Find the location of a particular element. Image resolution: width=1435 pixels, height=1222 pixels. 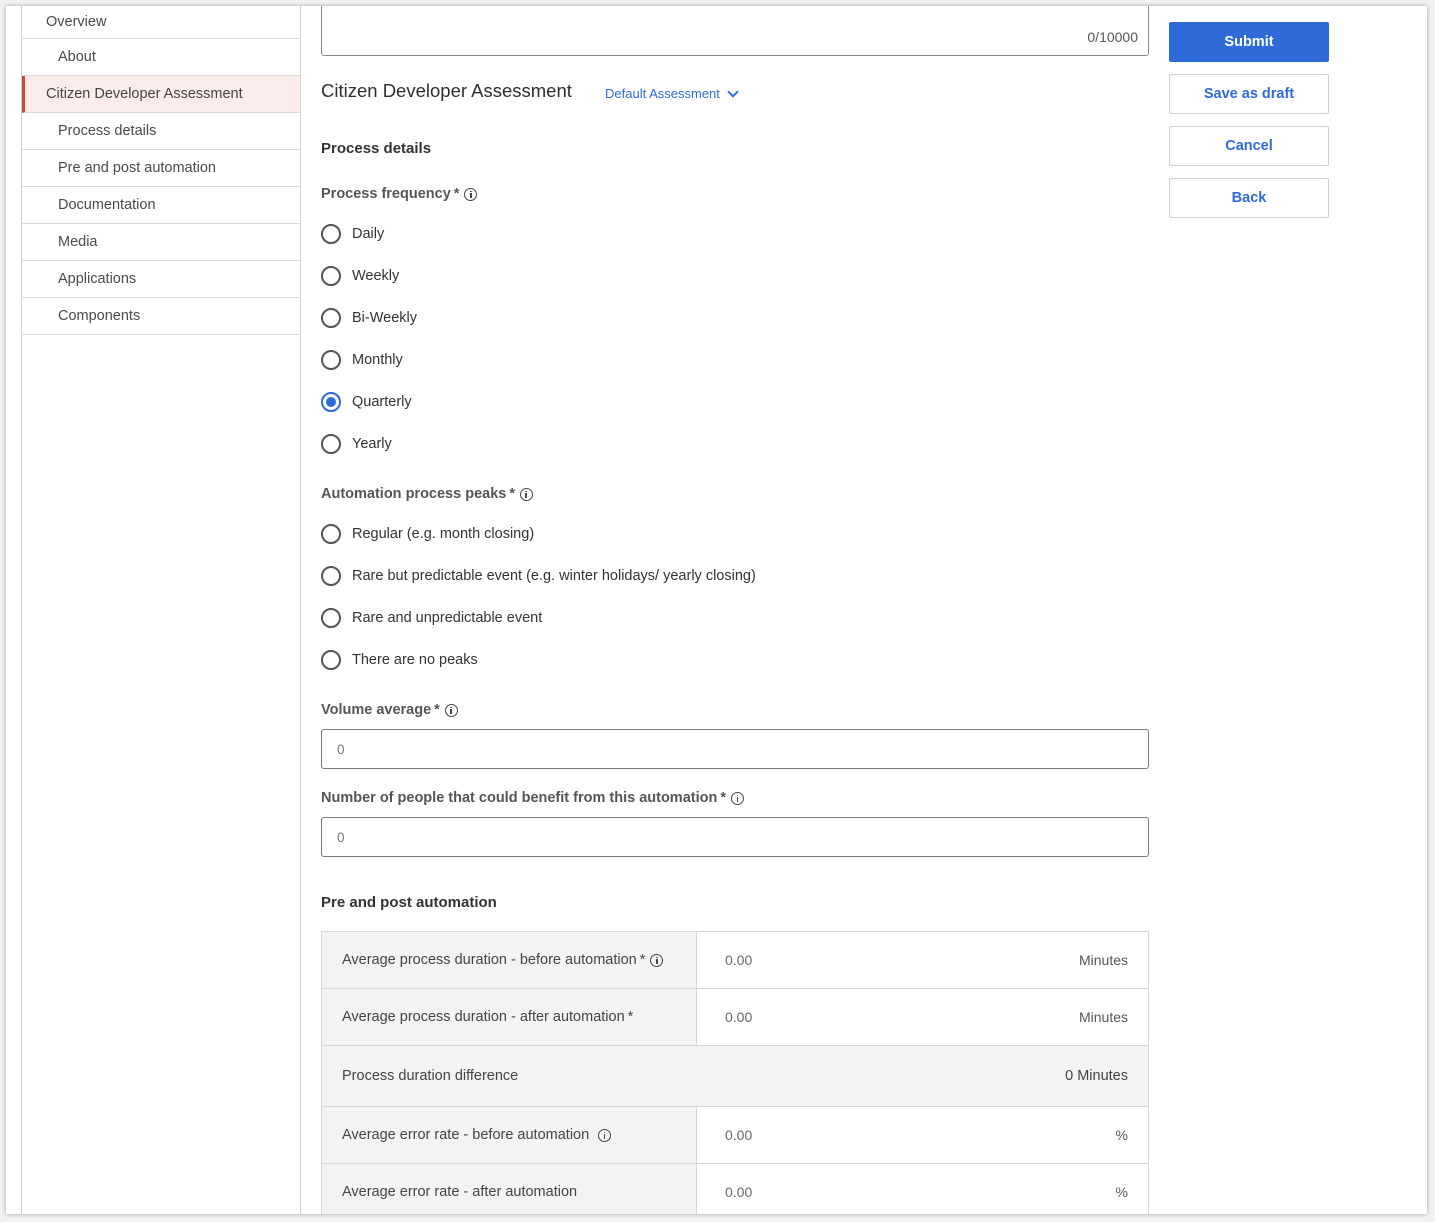

radio-label: Quarterly is located at coordinates (382, 402).